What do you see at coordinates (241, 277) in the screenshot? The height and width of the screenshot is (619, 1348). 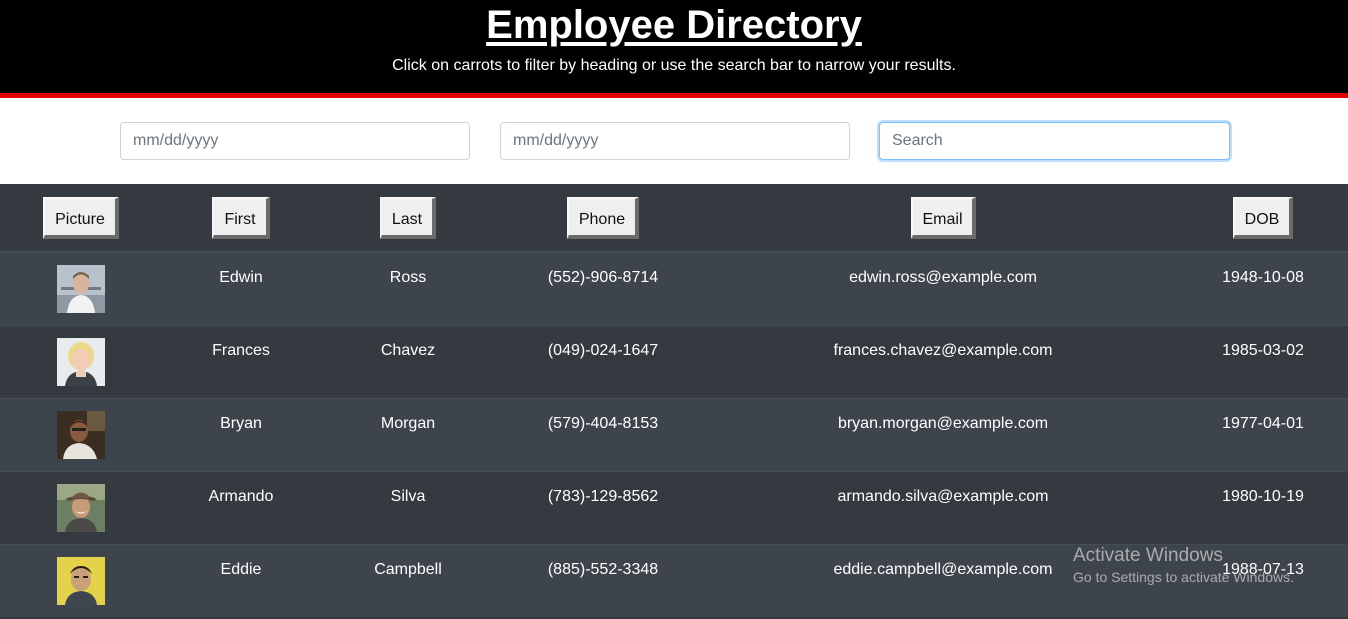 I see `first-name-cell: Edwin` at bounding box center [241, 277].